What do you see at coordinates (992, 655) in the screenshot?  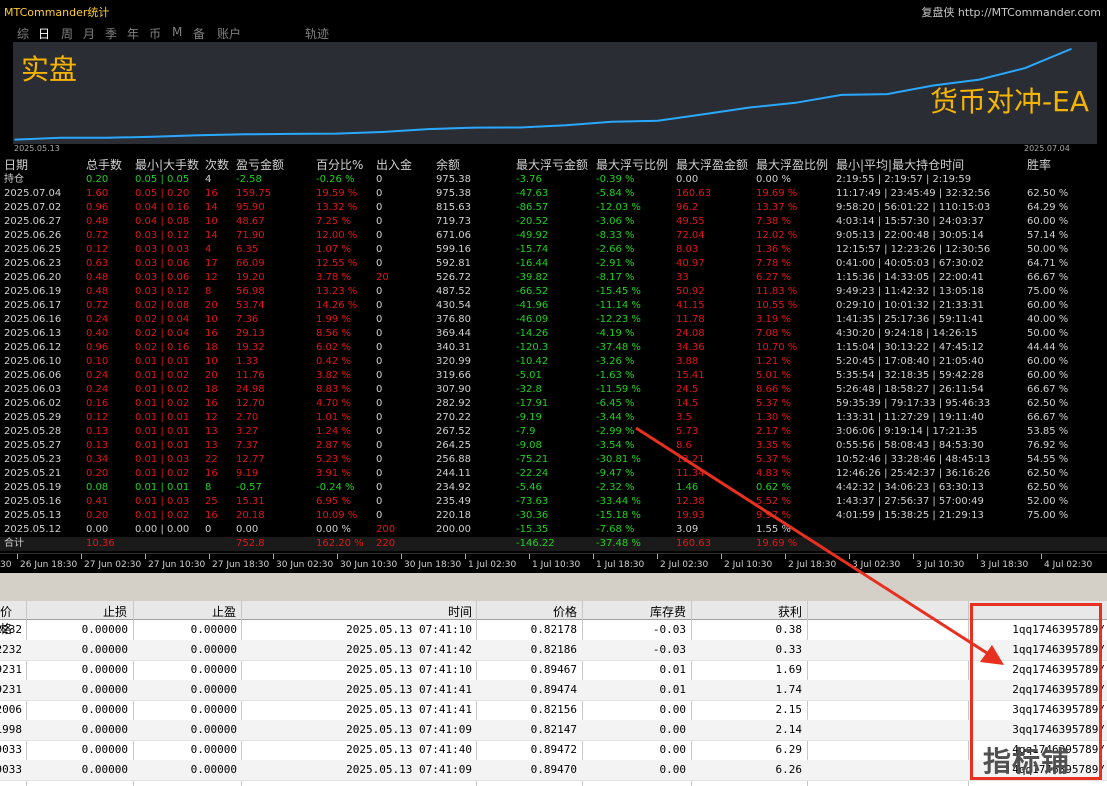 I see `annotation-arrow-head` at bounding box center [992, 655].